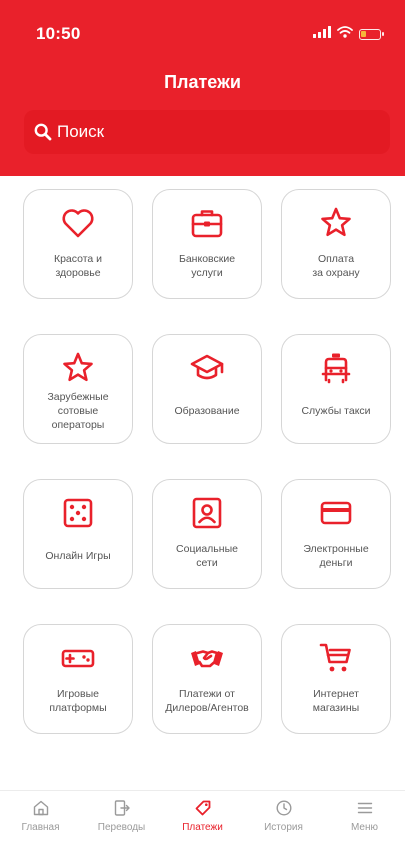 This screenshot has height=844, width=405. I want to click on handshake-icon, so click(207, 658).